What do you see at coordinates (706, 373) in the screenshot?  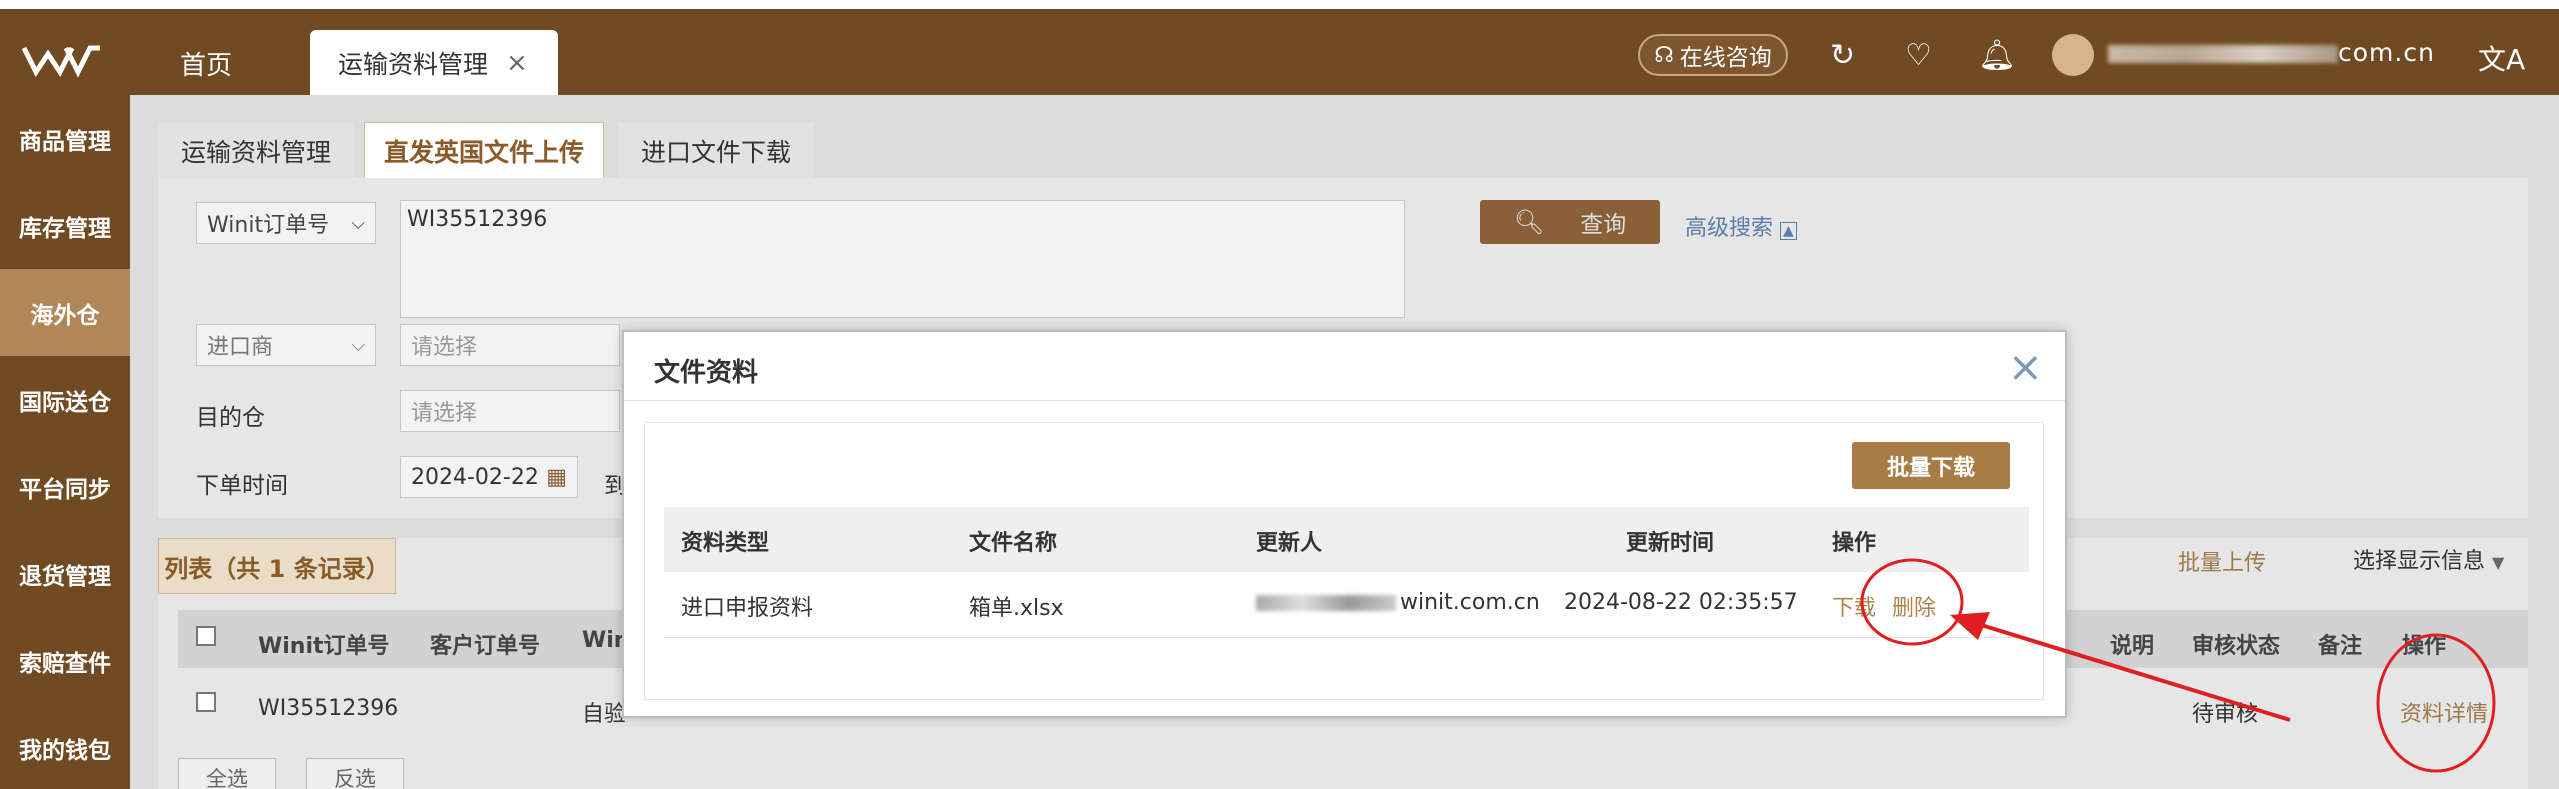 I see `modal-title: 文件资料` at bounding box center [706, 373].